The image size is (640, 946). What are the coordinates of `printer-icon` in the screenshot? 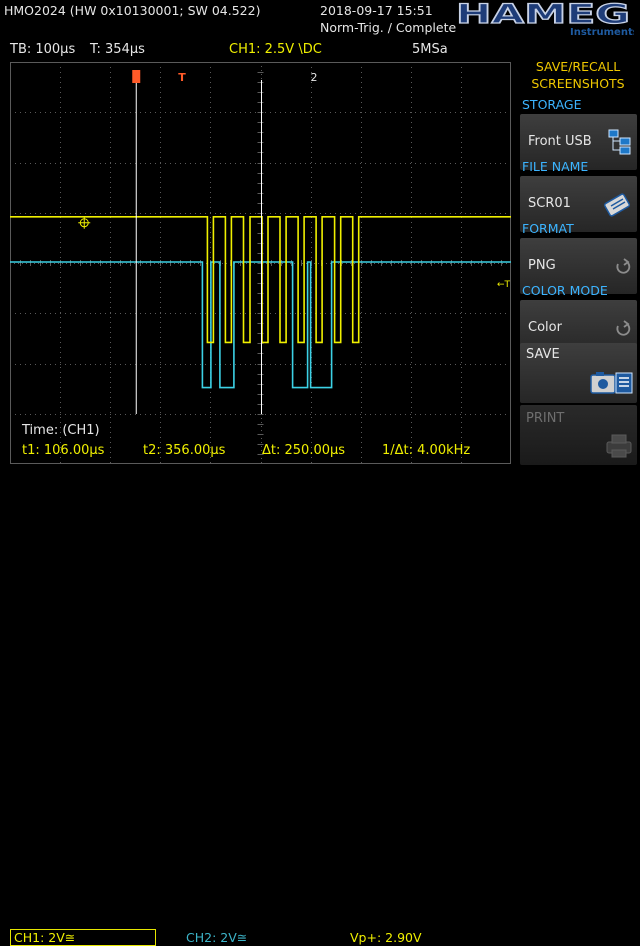 It's located at (619, 446).